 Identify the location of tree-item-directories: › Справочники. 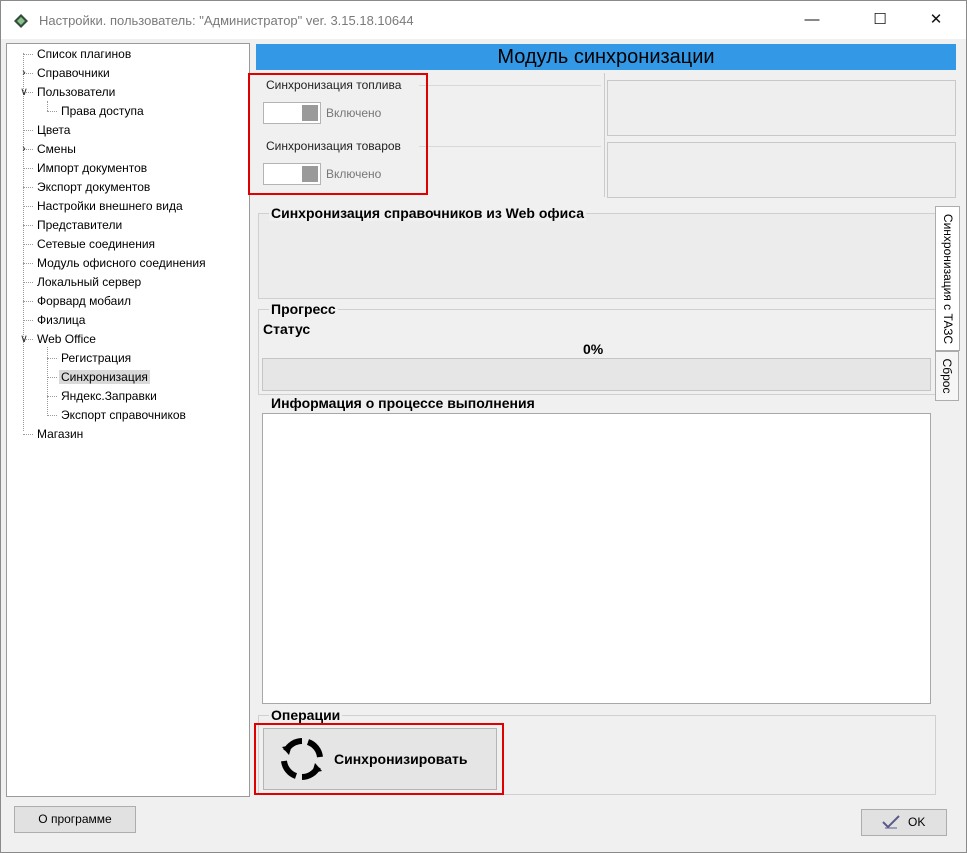
(67, 73).